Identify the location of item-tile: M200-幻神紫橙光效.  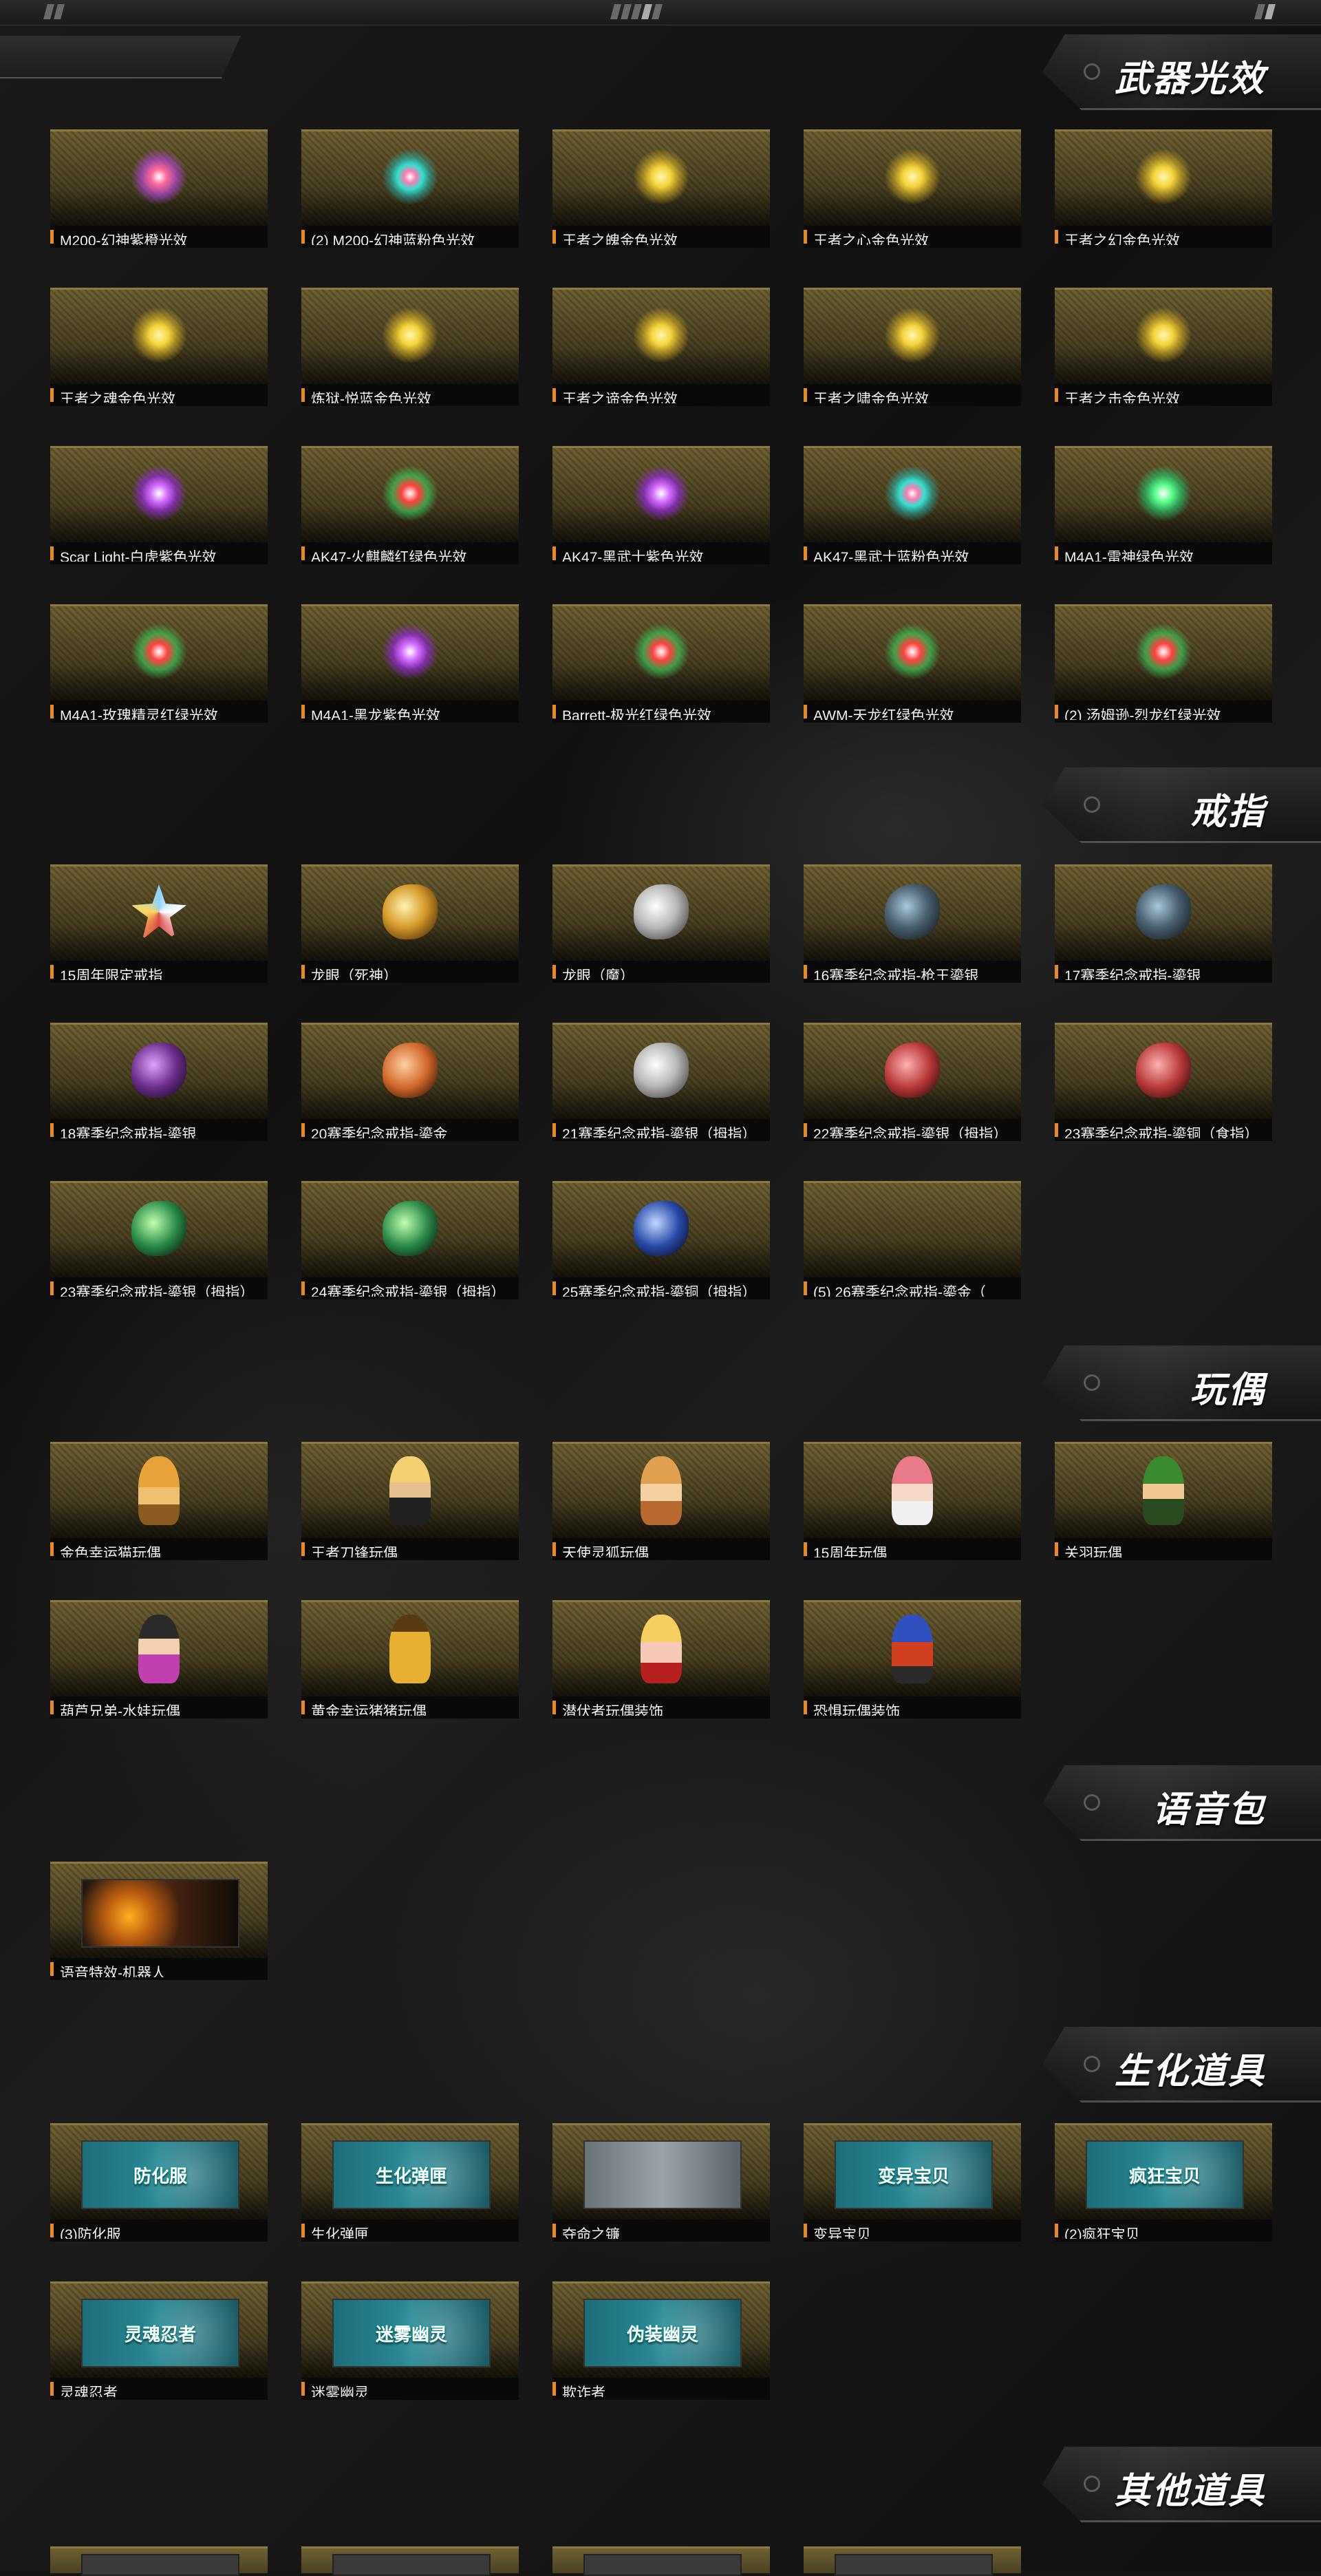
(159, 188).